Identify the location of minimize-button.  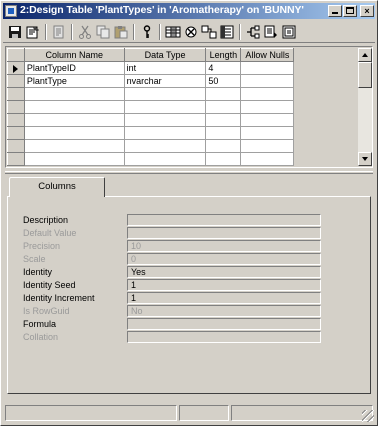
(335, 11).